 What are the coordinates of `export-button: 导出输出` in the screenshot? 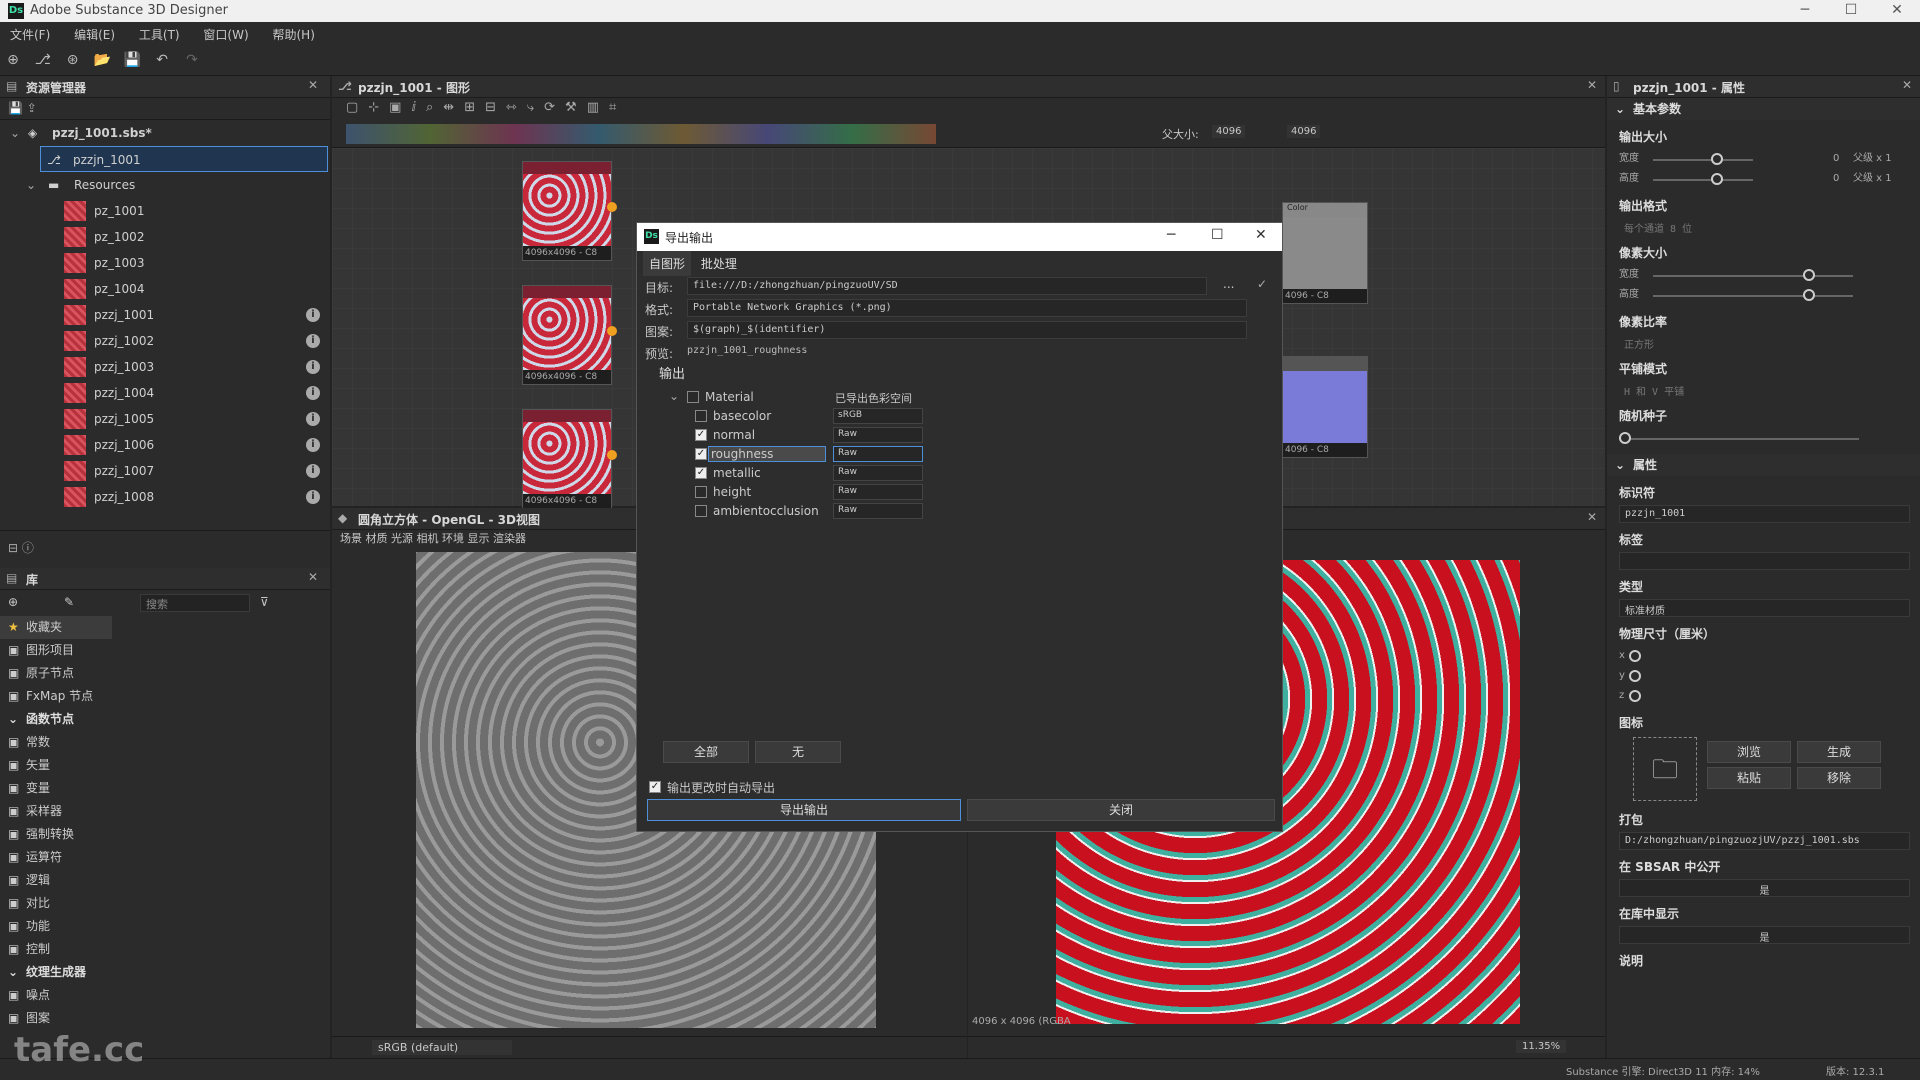 It's located at (804, 810).